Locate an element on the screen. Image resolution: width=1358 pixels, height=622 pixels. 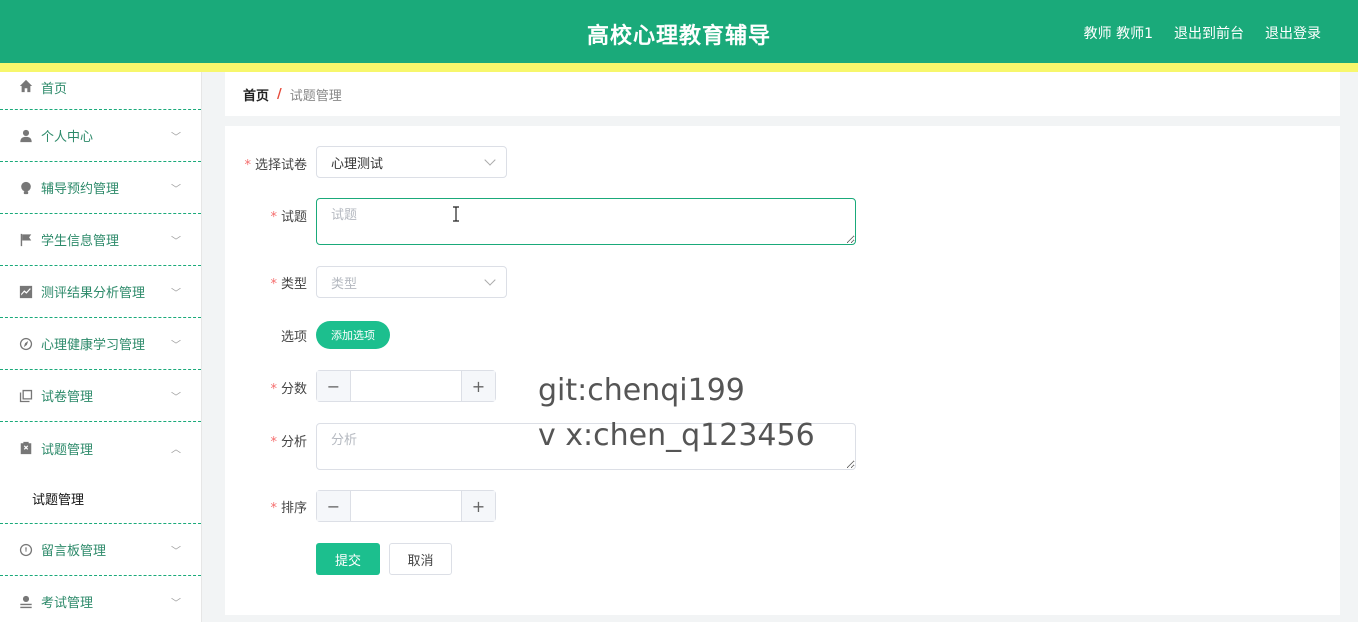
question-textarea is located at coordinates (586, 221).